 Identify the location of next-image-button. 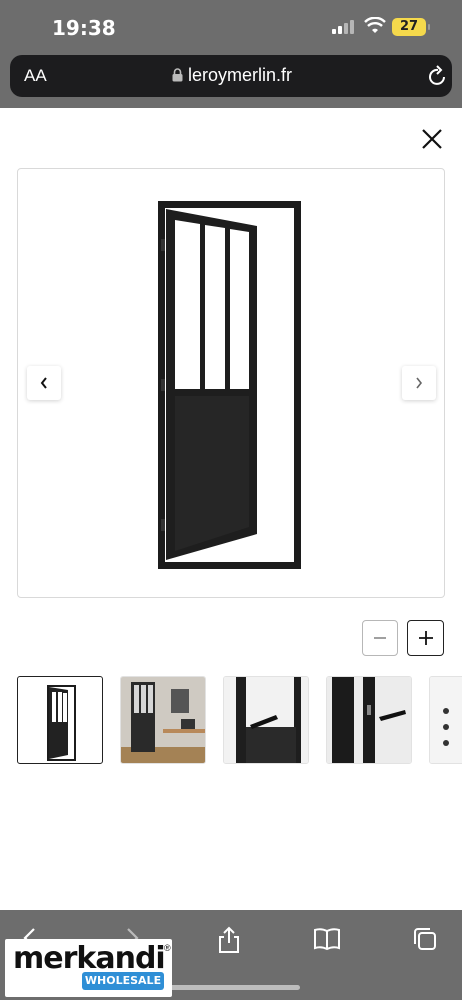
(419, 383).